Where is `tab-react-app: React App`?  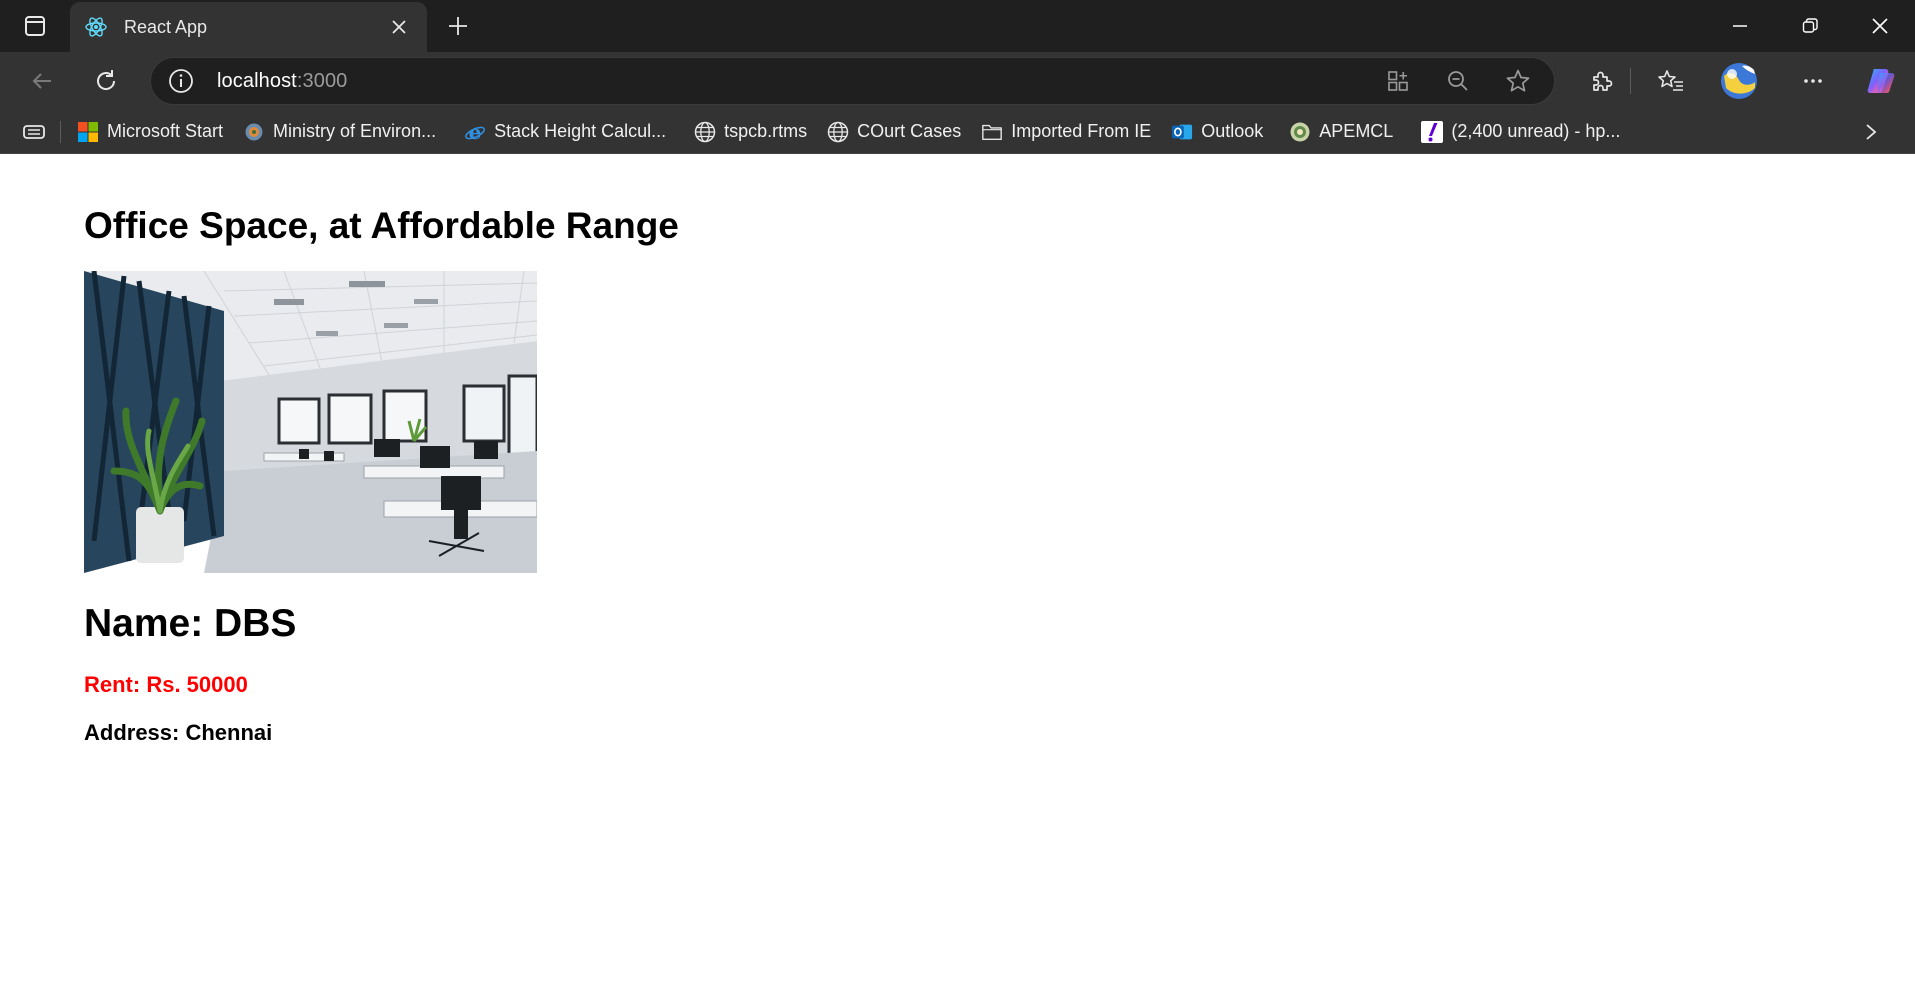
tab-react-app: React App is located at coordinates (248, 27).